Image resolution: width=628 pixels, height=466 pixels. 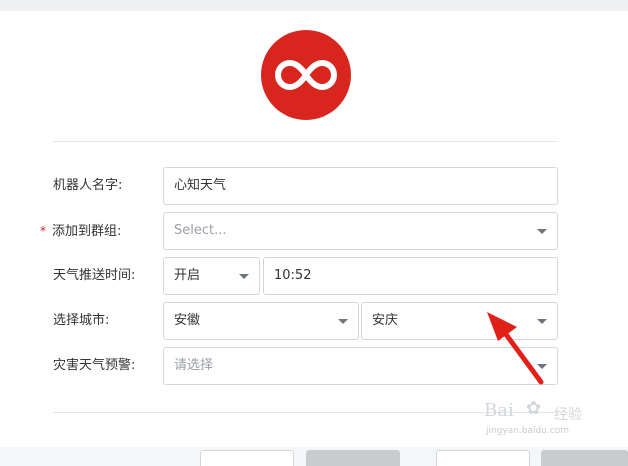 What do you see at coordinates (211, 276) in the screenshot?
I see `push-switch-select: 开启` at bounding box center [211, 276].